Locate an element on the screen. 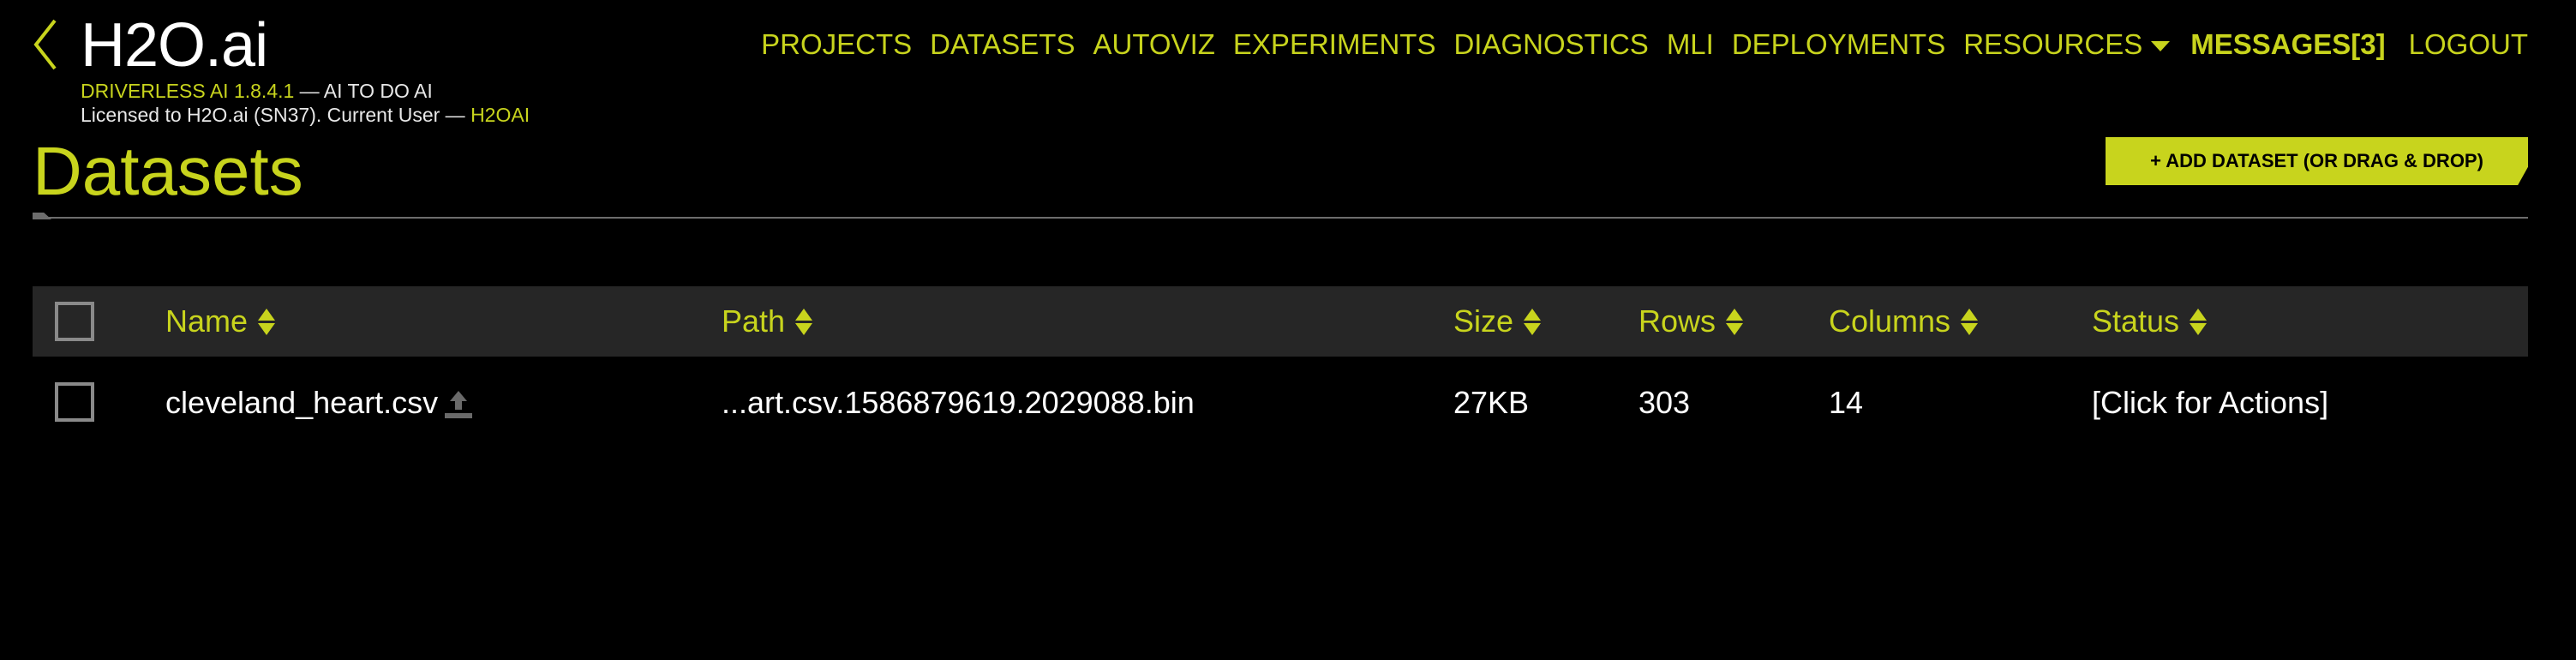  column-header-label: Name is located at coordinates (207, 321).